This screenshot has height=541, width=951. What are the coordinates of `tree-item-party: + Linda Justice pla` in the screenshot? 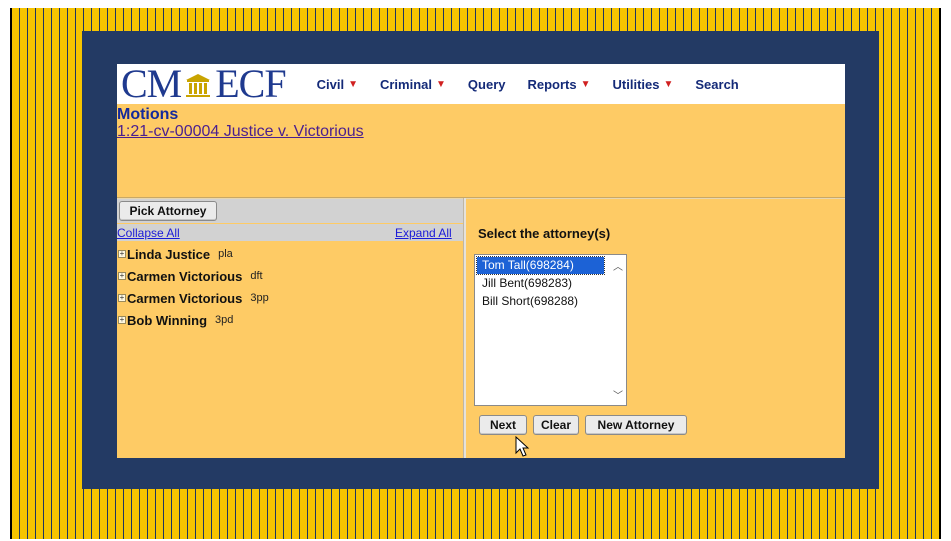 It's located at (193, 254).